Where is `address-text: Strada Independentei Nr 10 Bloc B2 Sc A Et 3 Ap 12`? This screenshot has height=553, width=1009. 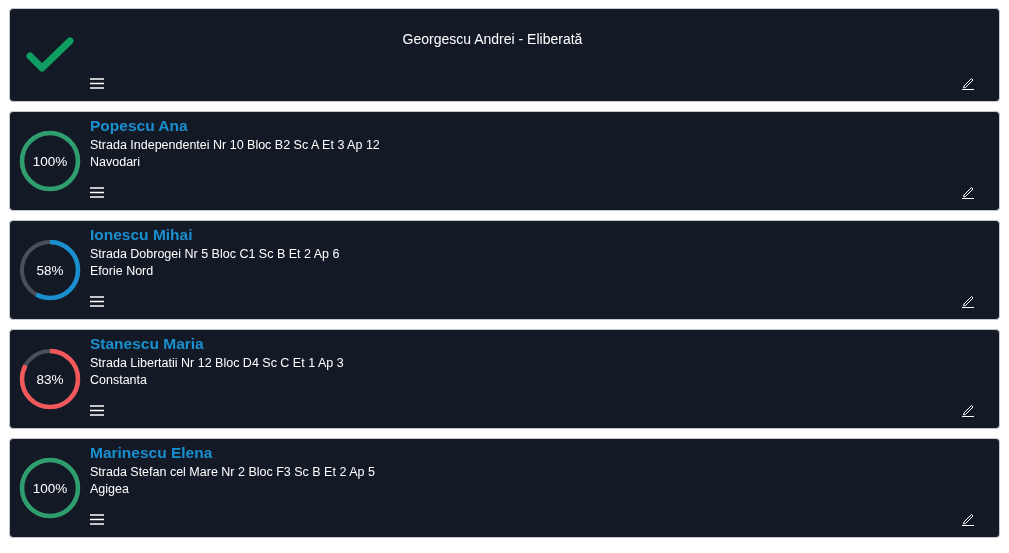
address-text: Strada Independentei Nr 10 Bloc B2 Sc A Et 3 Ap 12 is located at coordinates (235, 145).